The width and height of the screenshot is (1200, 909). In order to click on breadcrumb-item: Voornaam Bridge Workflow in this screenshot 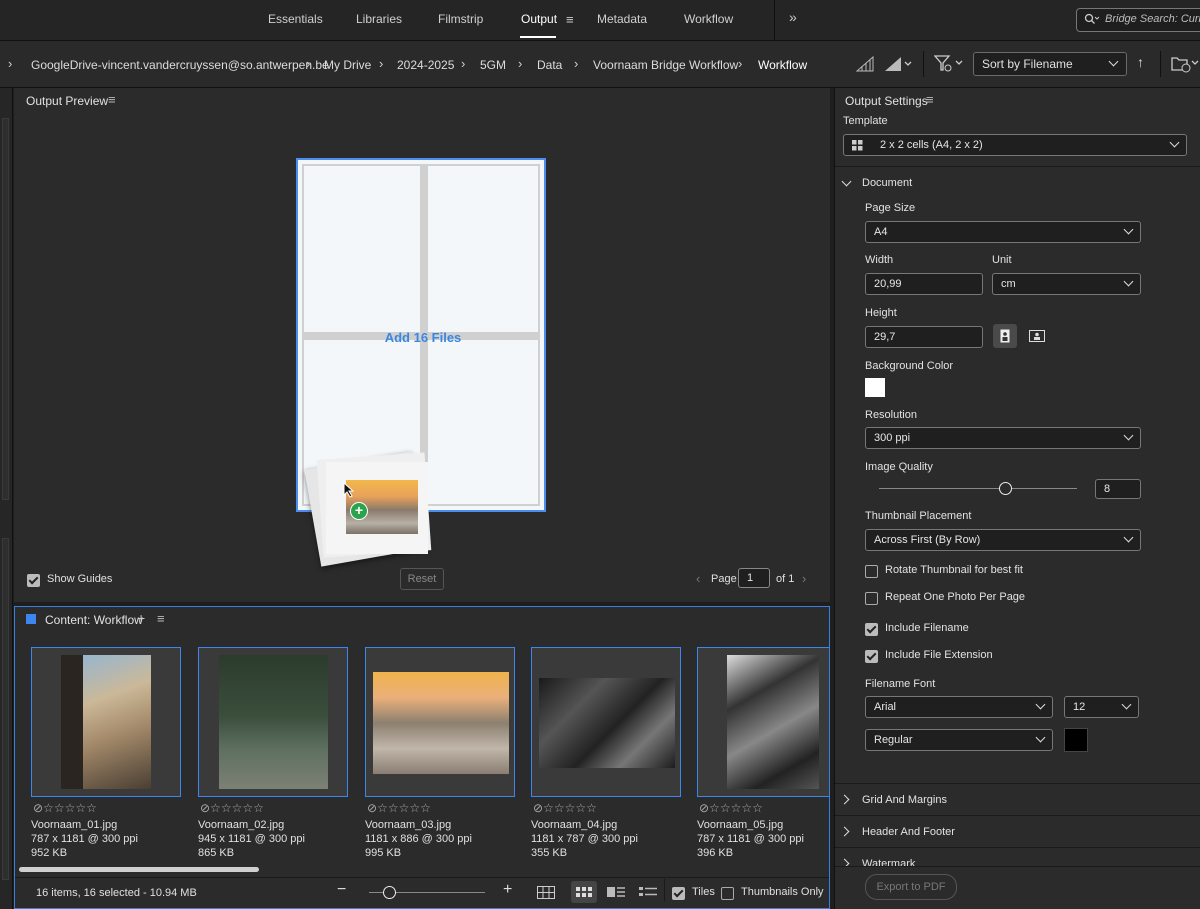, I will do `click(665, 65)`.